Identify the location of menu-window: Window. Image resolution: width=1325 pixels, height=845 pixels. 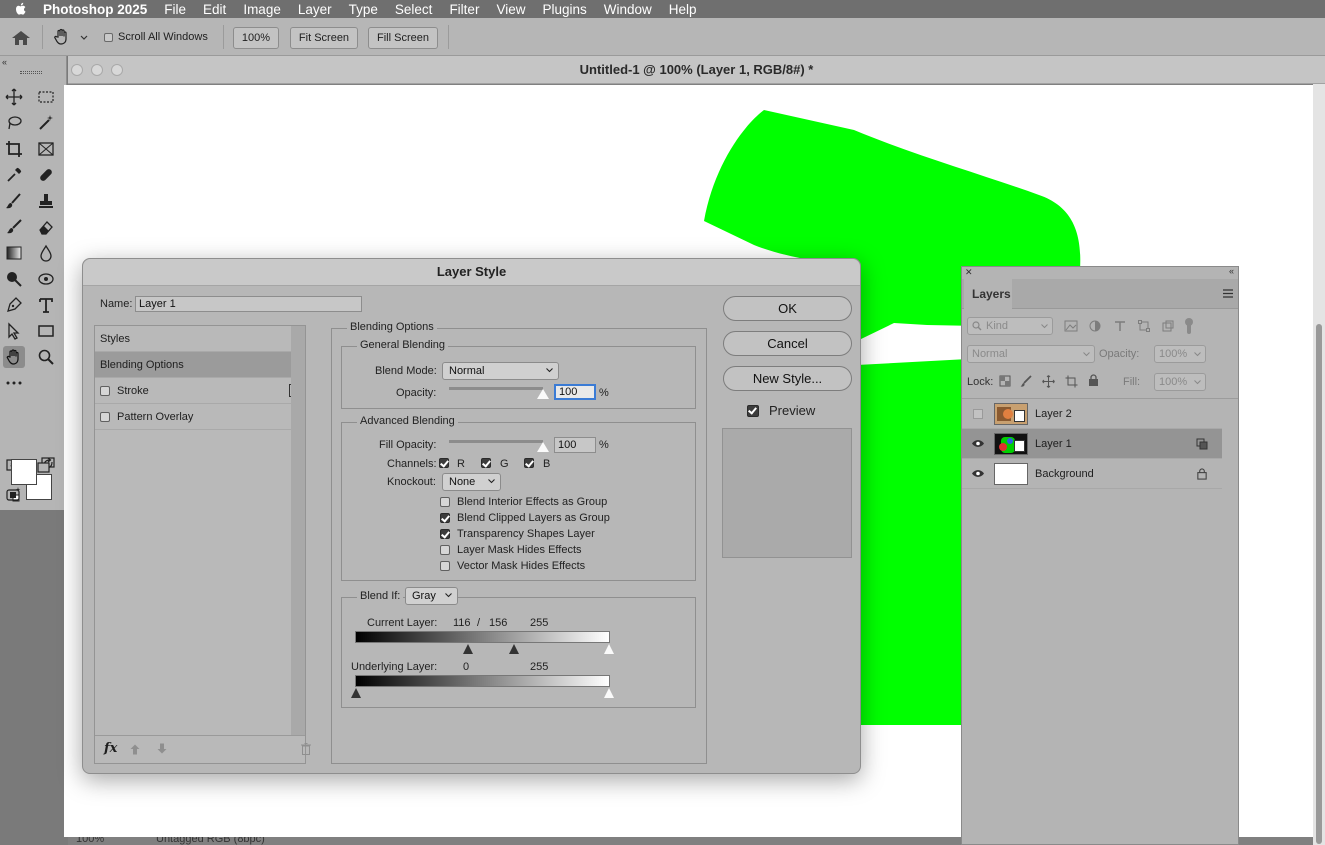
(628, 9).